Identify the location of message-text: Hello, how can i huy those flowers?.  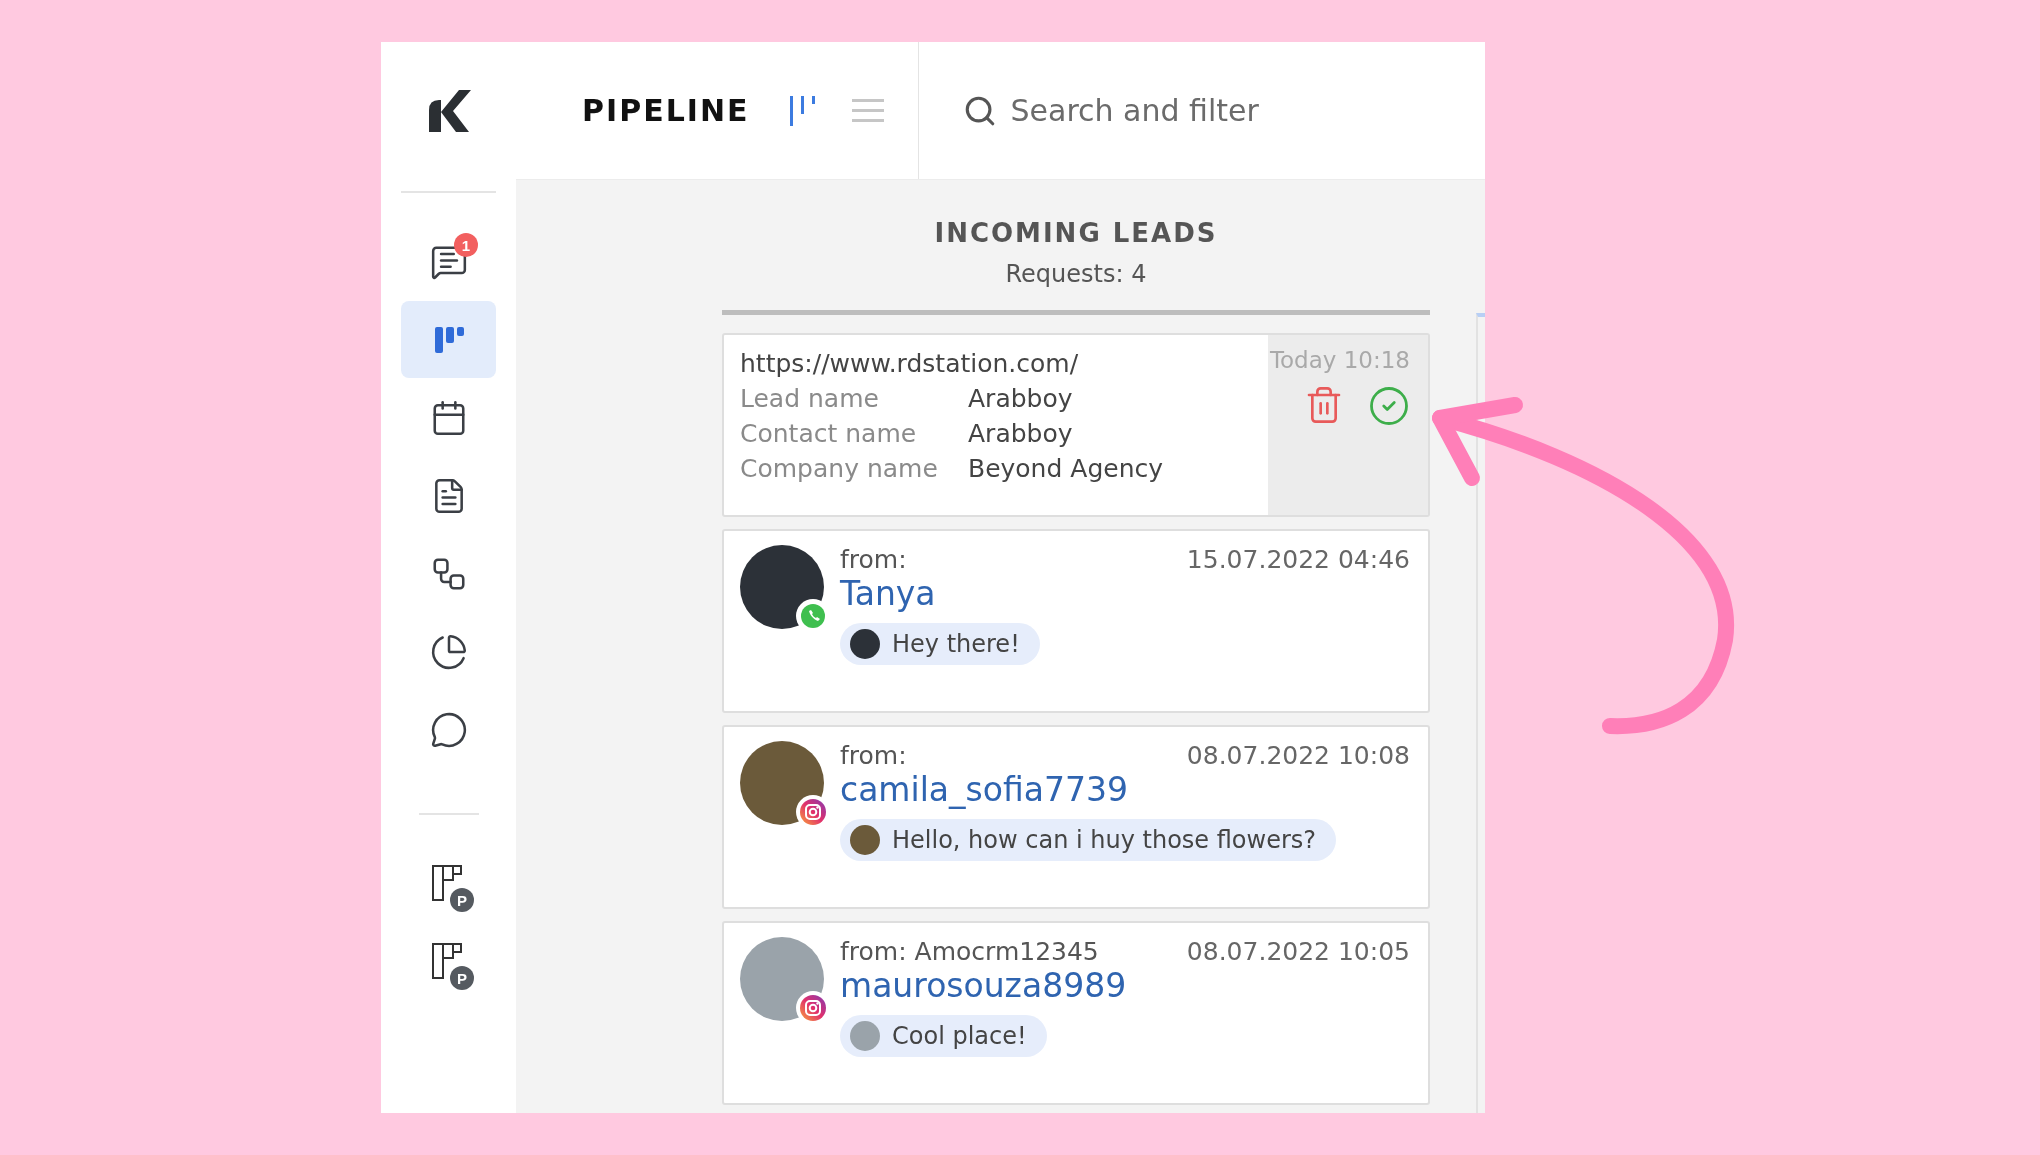
(1104, 840).